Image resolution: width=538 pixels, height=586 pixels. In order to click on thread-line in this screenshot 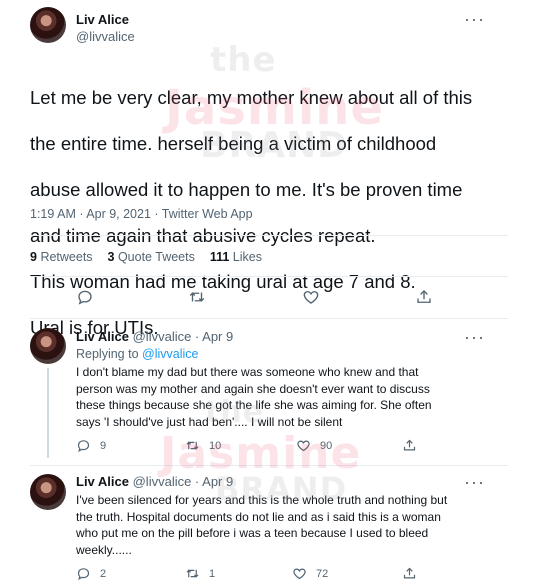, I will do `click(48, 413)`.